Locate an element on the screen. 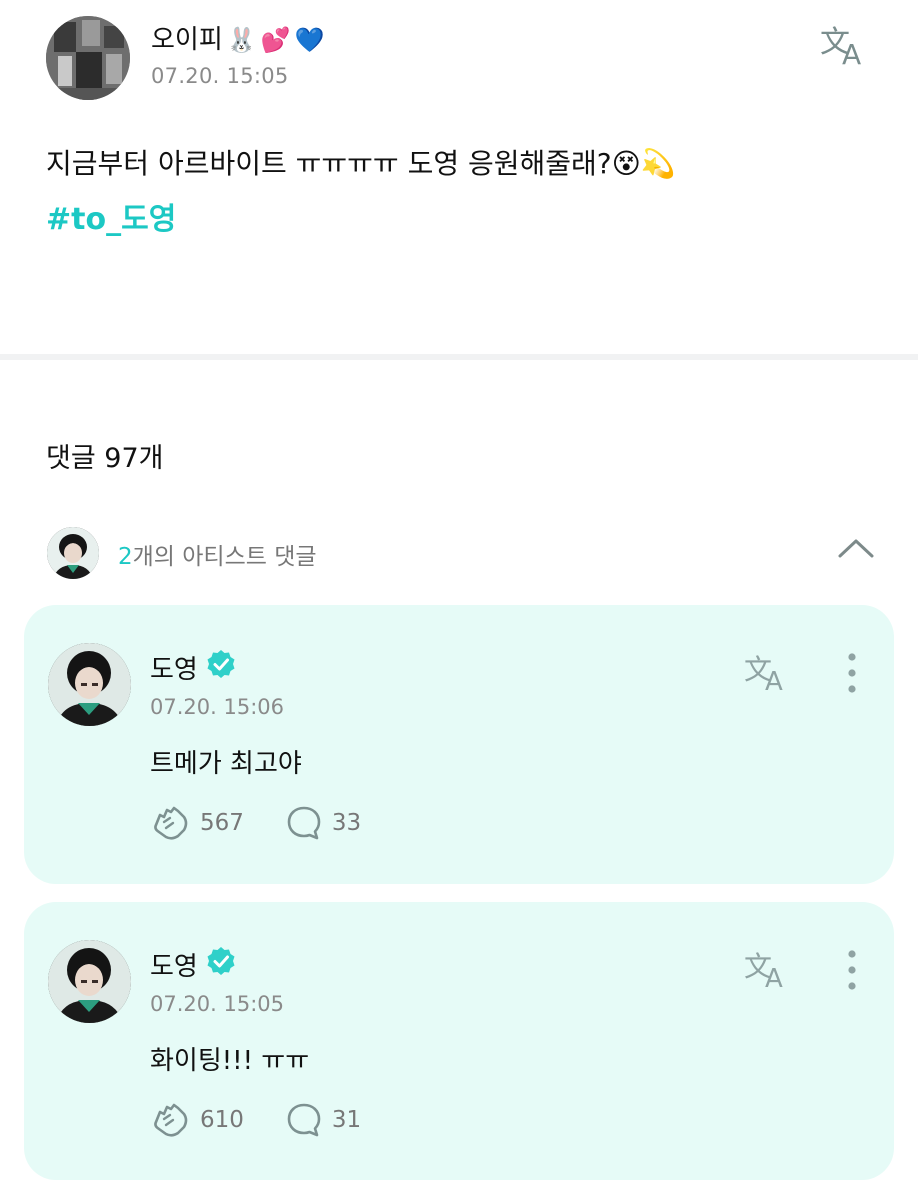 The height and width of the screenshot is (1200, 918). author-avatar is located at coordinates (88, 58).